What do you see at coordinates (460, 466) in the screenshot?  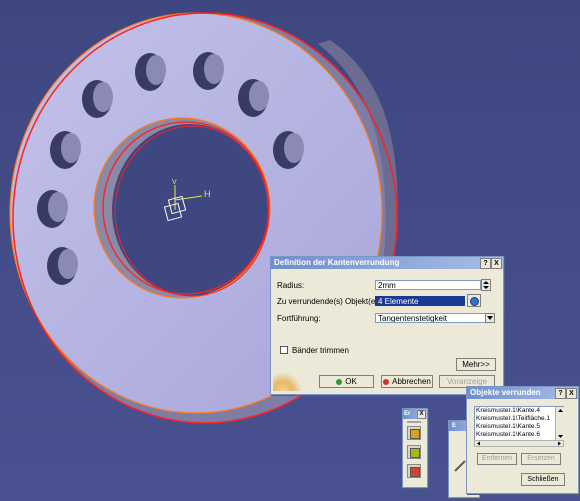 I see `pencil-icon` at bounding box center [460, 466].